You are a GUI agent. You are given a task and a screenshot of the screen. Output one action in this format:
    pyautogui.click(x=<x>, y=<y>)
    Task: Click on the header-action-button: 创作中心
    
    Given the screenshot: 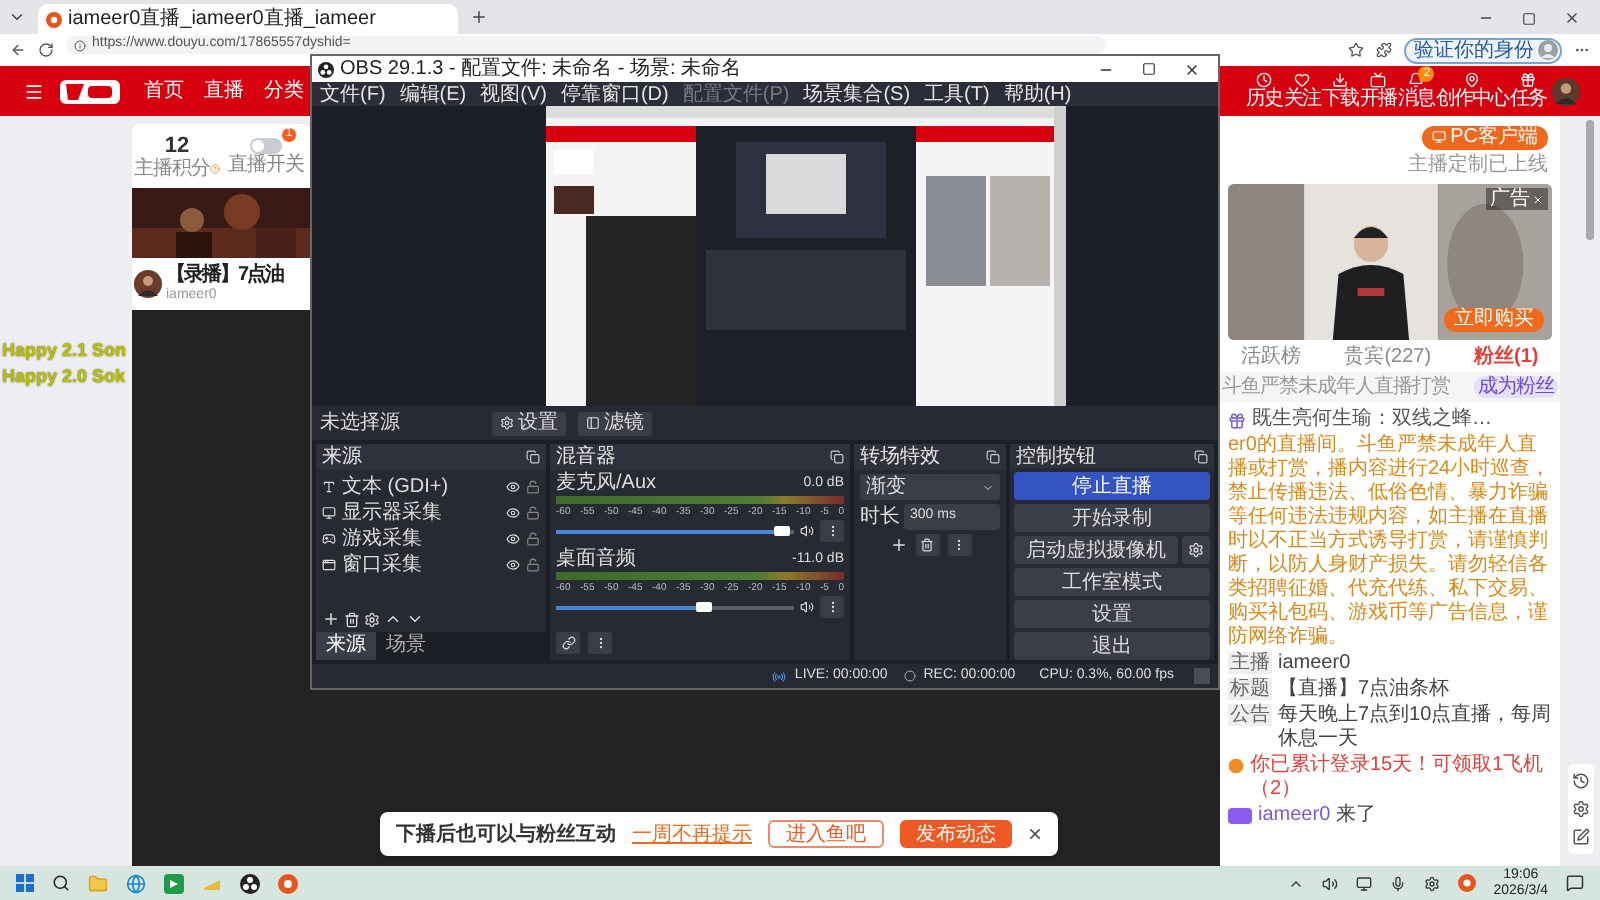 What is the action you would take?
    pyautogui.click(x=1472, y=91)
    